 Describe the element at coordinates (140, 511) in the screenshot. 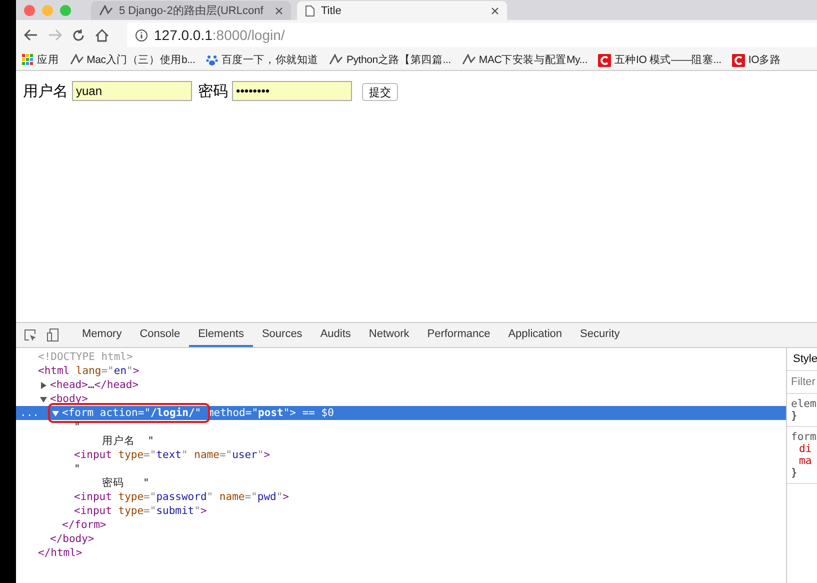

I see `dom-node-text: <input type="submit">` at that location.